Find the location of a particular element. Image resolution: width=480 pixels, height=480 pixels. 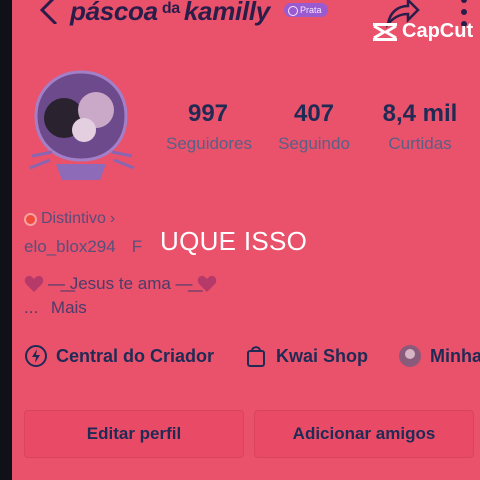

username: elo_blox294 is located at coordinates (70, 246).